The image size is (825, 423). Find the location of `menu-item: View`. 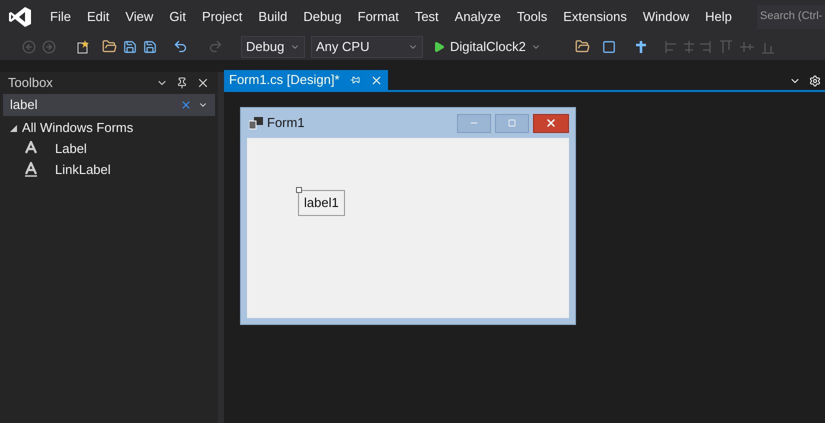

menu-item: View is located at coordinates (139, 16).